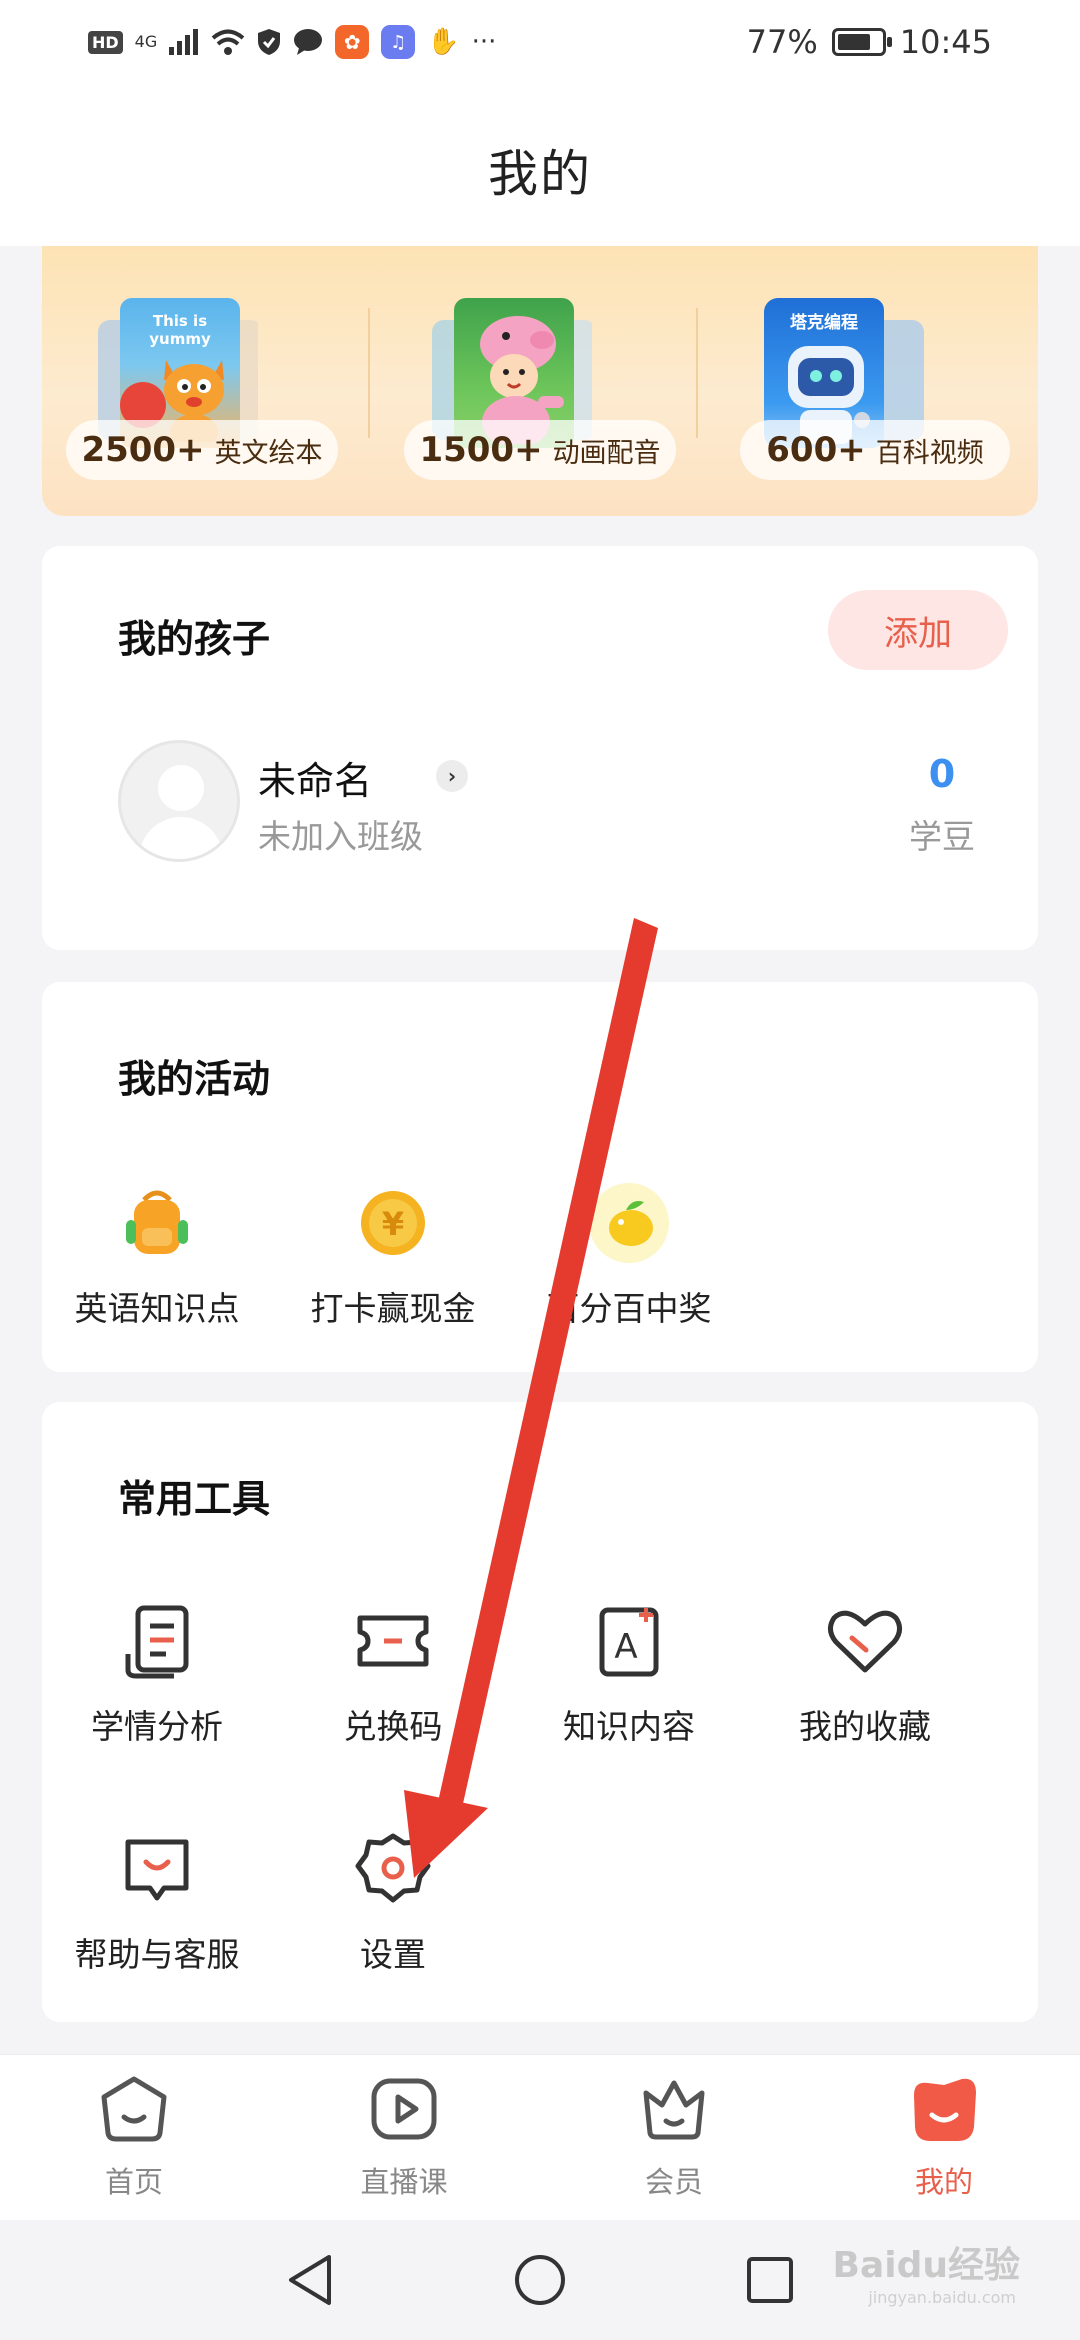 This screenshot has width=1080, height=2340. I want to click on tool-label: 帮助与客服, so click(157, 1954).